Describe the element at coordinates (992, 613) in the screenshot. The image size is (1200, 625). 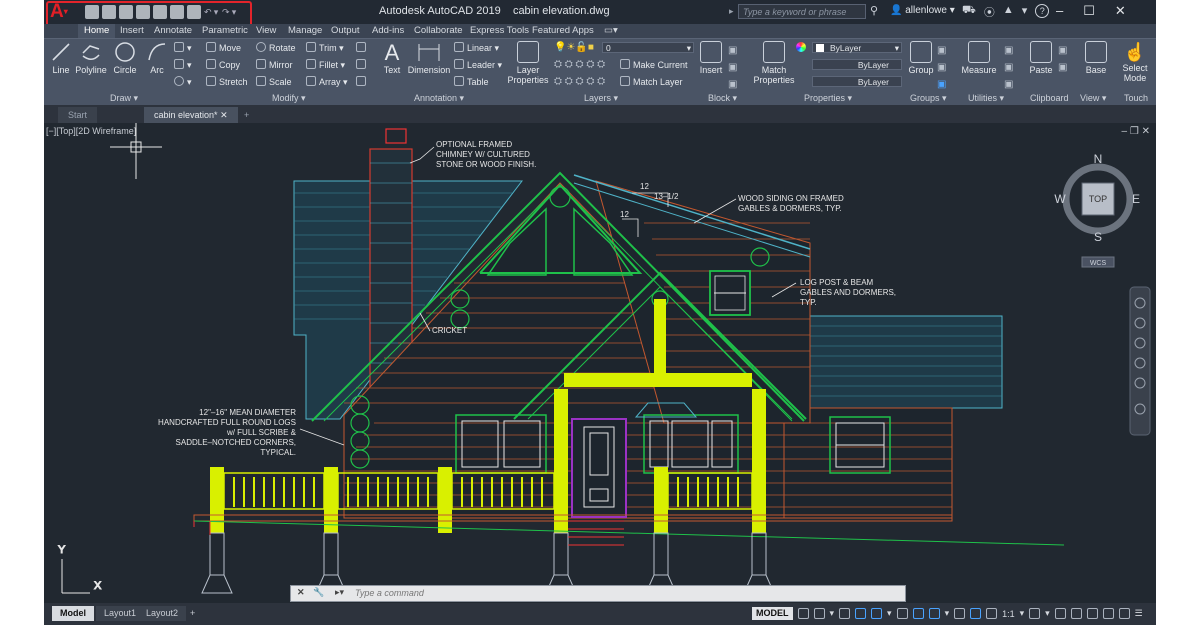
I see `annotation-visibility-icon` at that location.